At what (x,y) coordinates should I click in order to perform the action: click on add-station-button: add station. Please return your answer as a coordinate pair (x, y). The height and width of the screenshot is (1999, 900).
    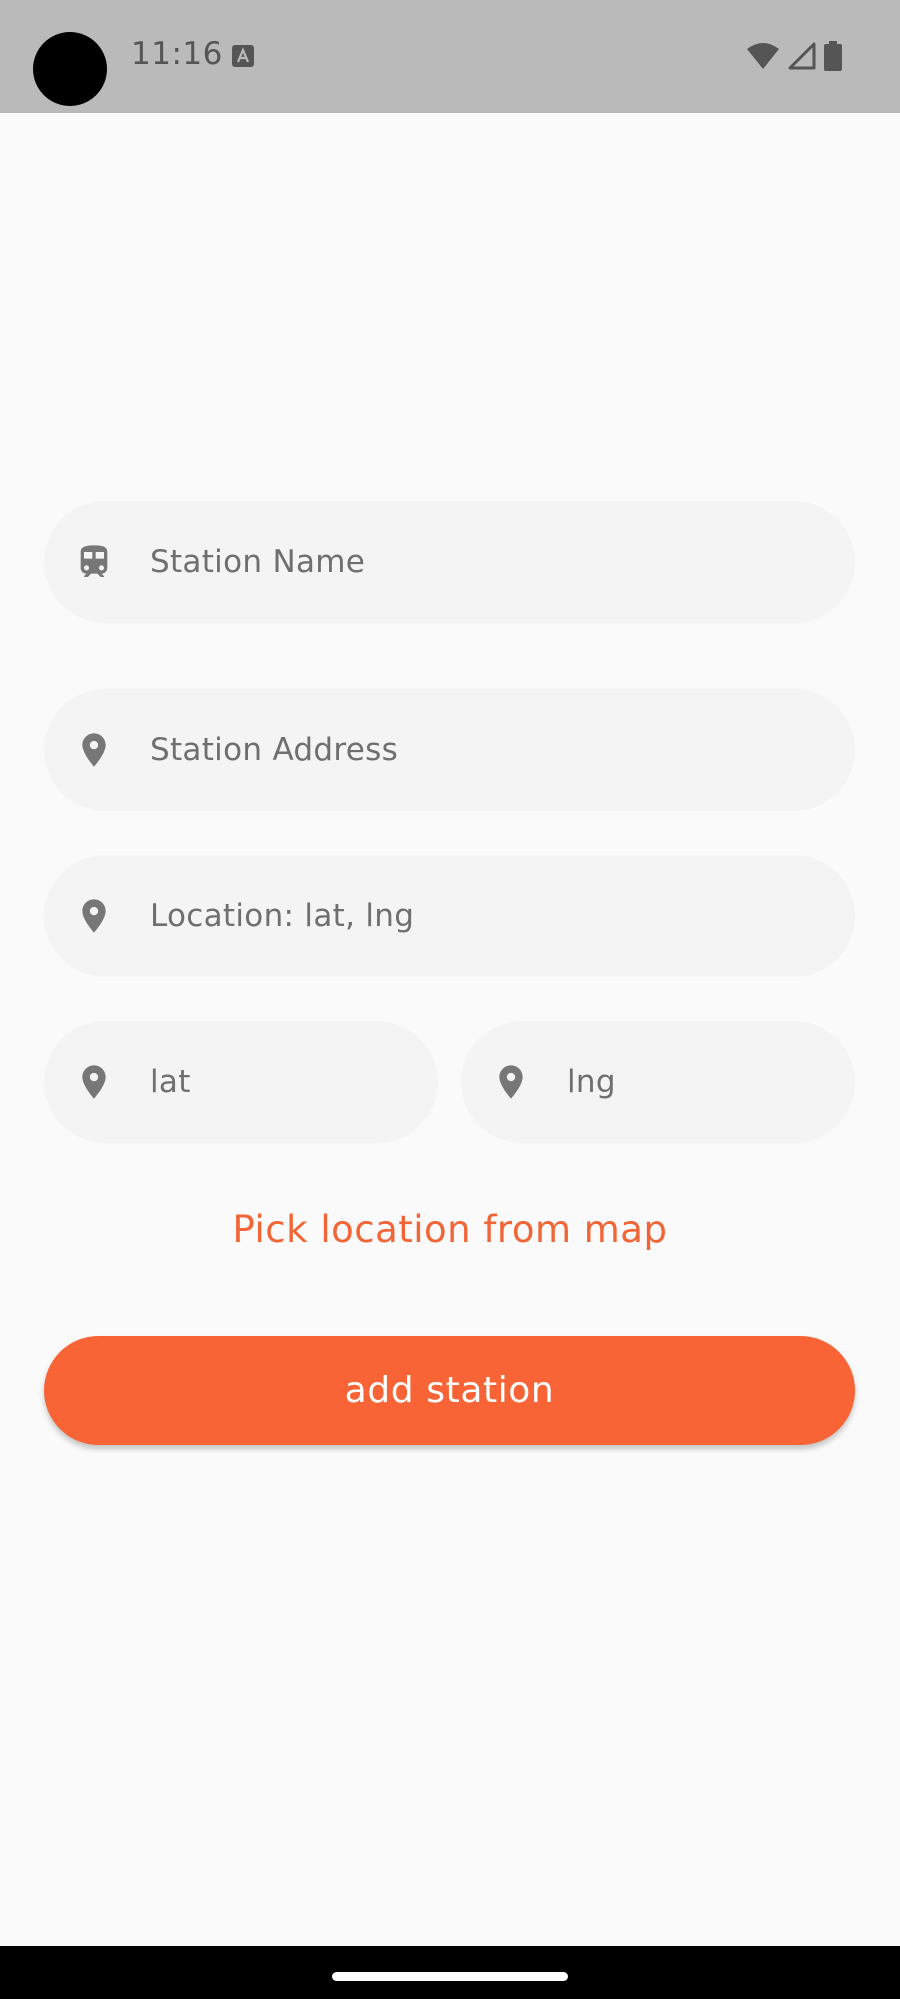
    Looking at the image, I should click on (449, 1390).